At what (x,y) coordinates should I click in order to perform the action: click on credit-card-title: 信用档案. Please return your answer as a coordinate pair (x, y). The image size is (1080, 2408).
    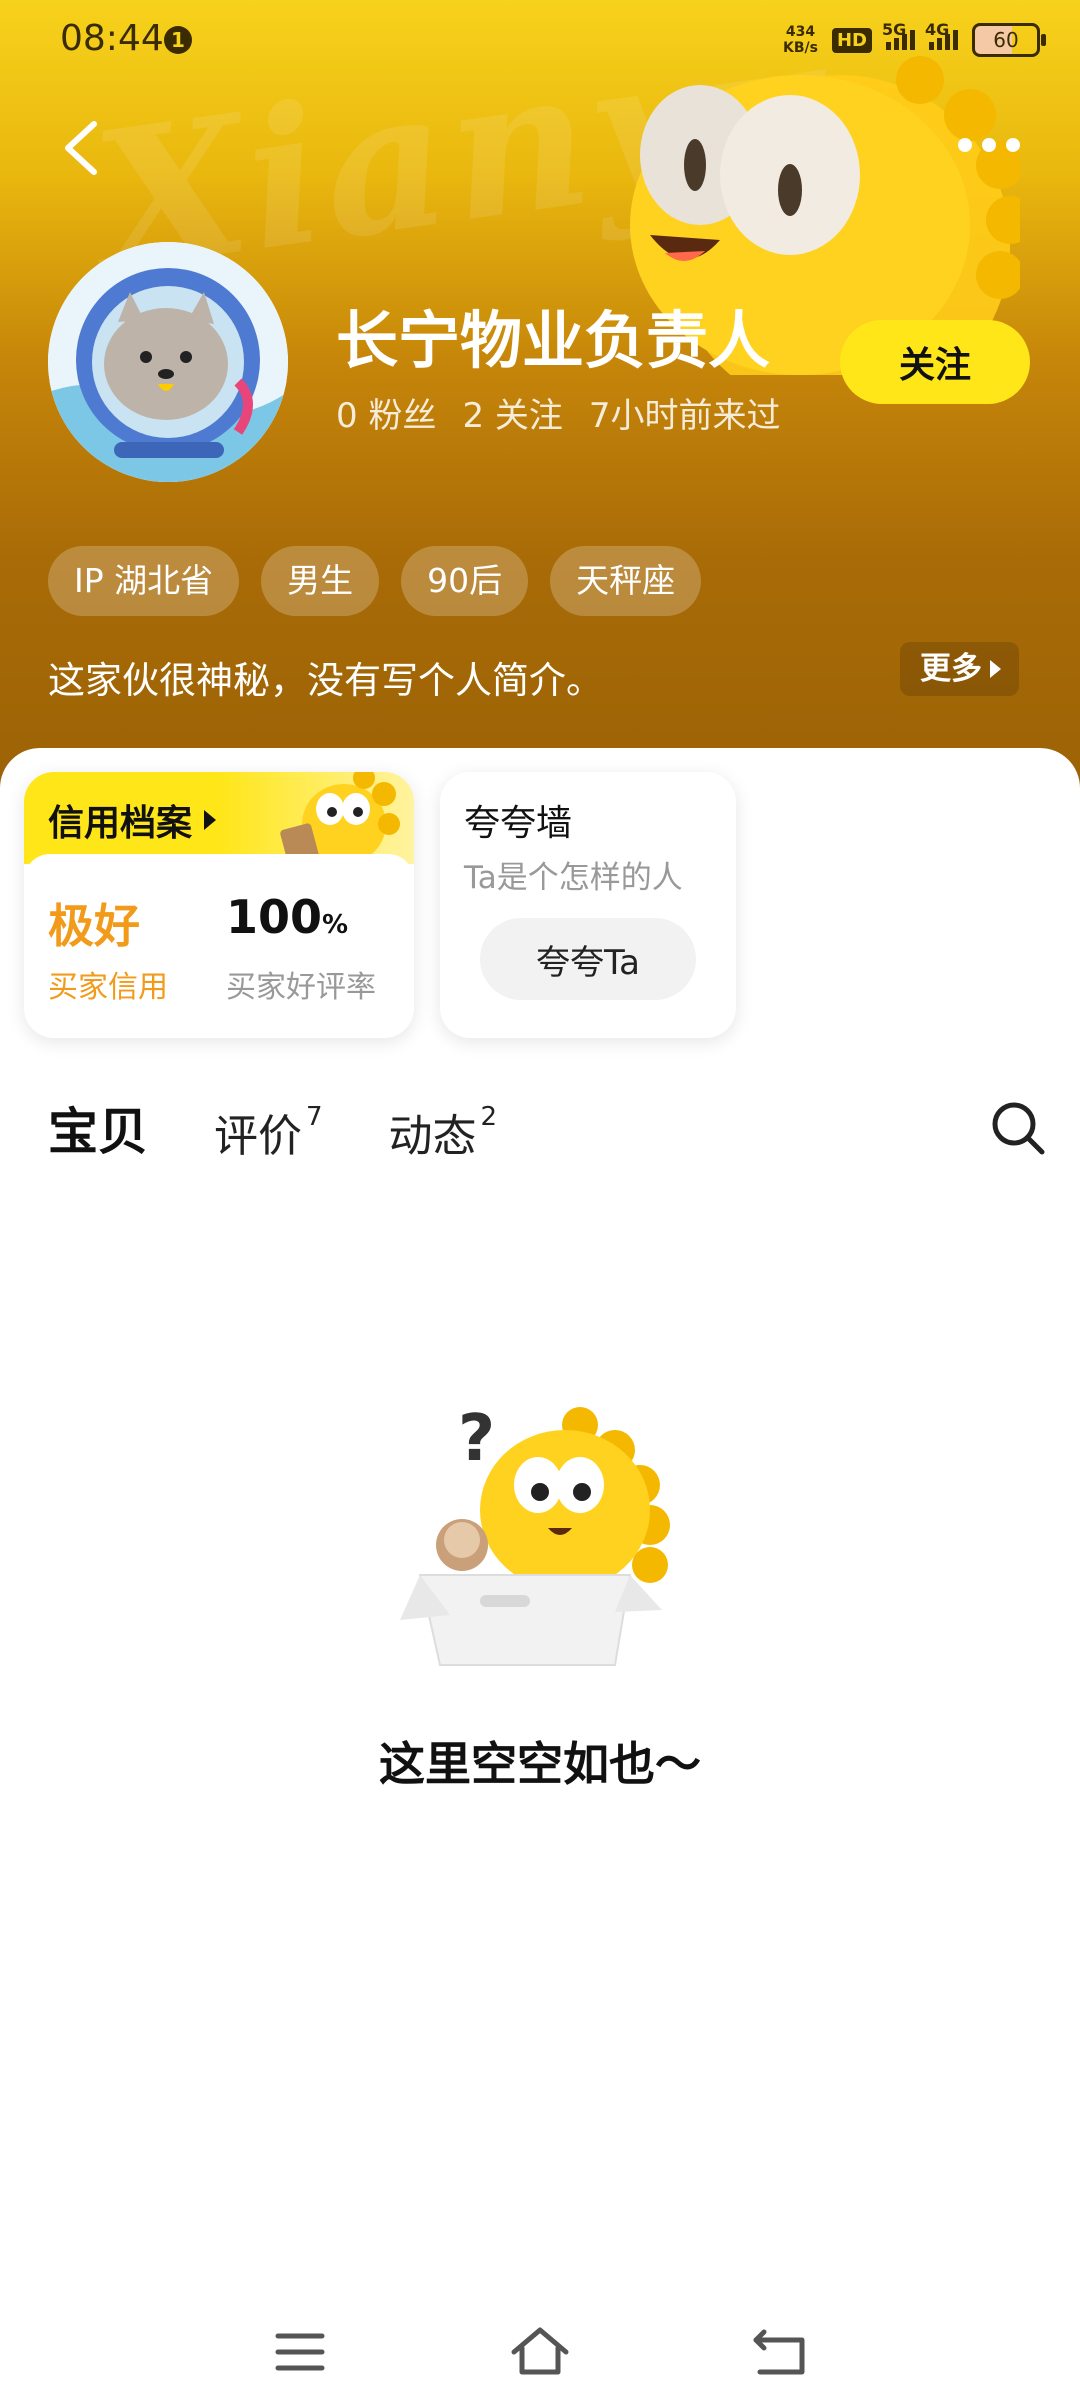
    Looking at the image, I should click on (132, 820).